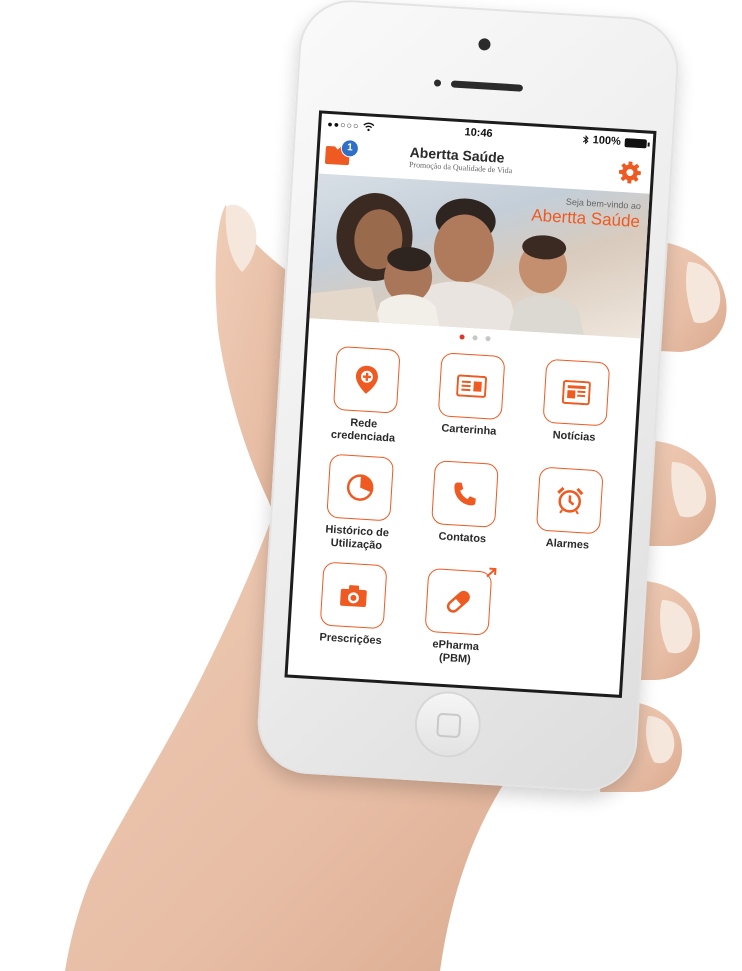  I want to click on earpiece-speaker, so click(487, 86).